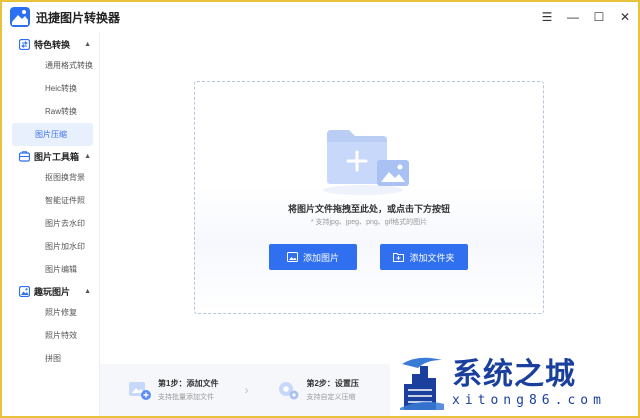 The width and height of the screenshot is (640, 418). I want to click on minimize-icon: —, so click(573, 17).